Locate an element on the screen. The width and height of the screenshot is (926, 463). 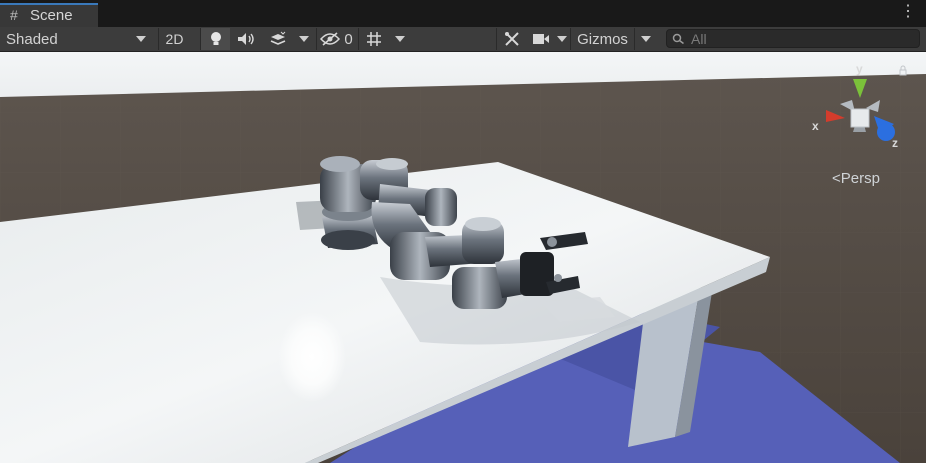
audio-toggle-button is located at coordinates (246, 39).